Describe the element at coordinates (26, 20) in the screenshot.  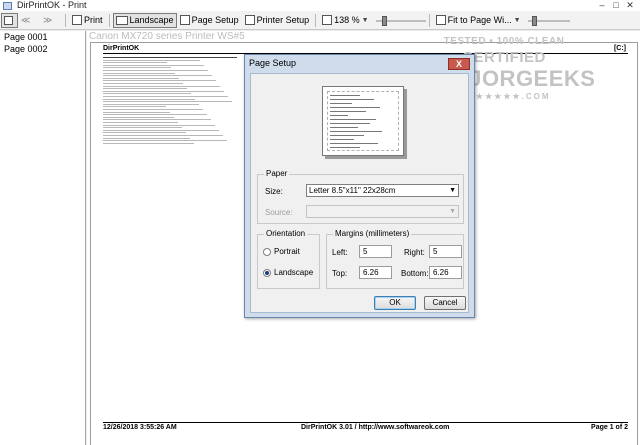
I see `double-arrow-left-icon: ≪` at that location.